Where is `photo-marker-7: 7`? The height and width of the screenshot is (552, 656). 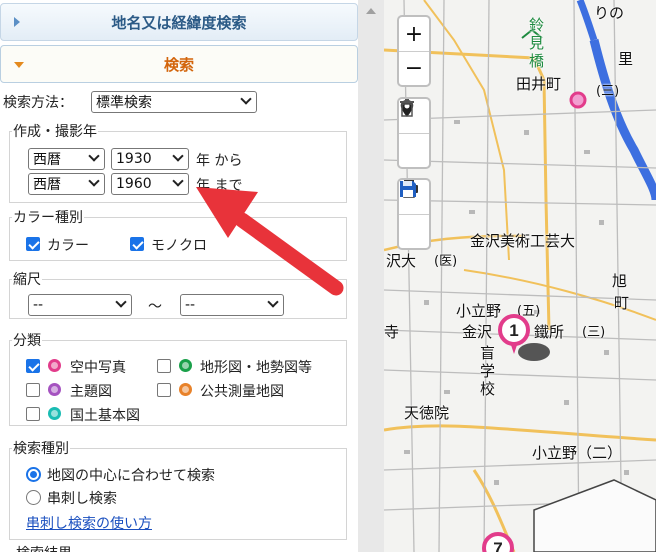 photo-marker-7: 7 is located at coordinates (498, 542).